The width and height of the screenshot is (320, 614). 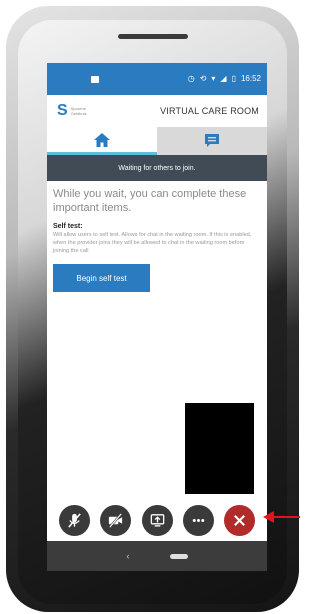 I want to click on call-controls, so click(x=157, y=520).